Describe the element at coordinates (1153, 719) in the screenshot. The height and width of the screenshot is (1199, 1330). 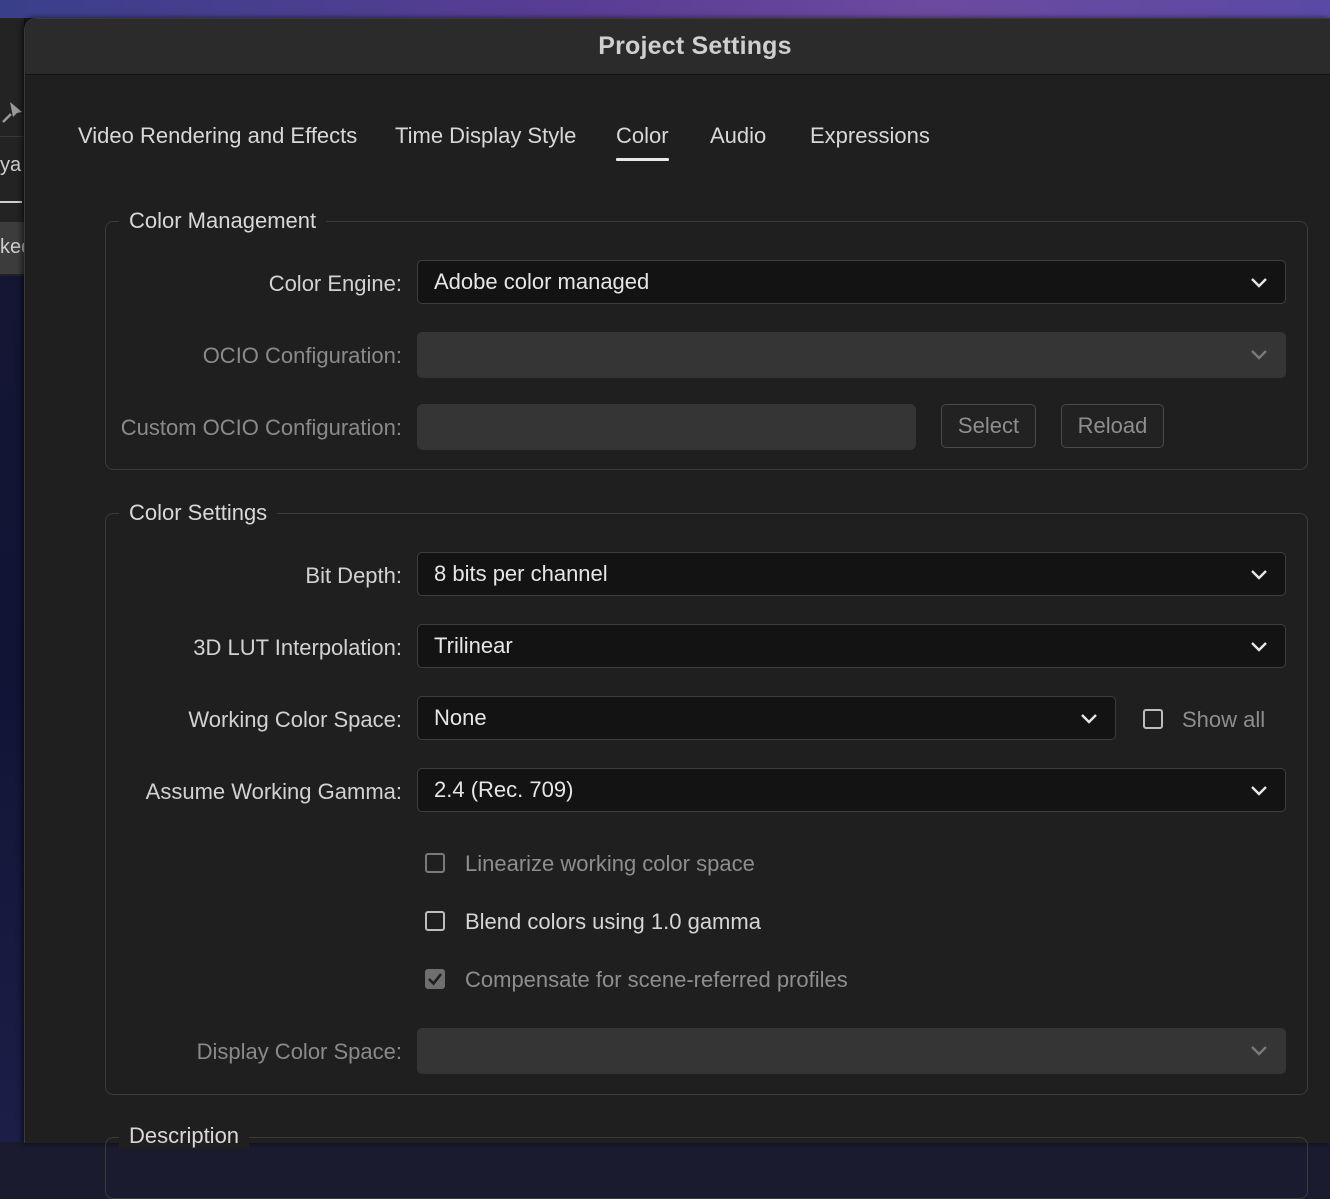
I see `show-all-checkbox` at that location.